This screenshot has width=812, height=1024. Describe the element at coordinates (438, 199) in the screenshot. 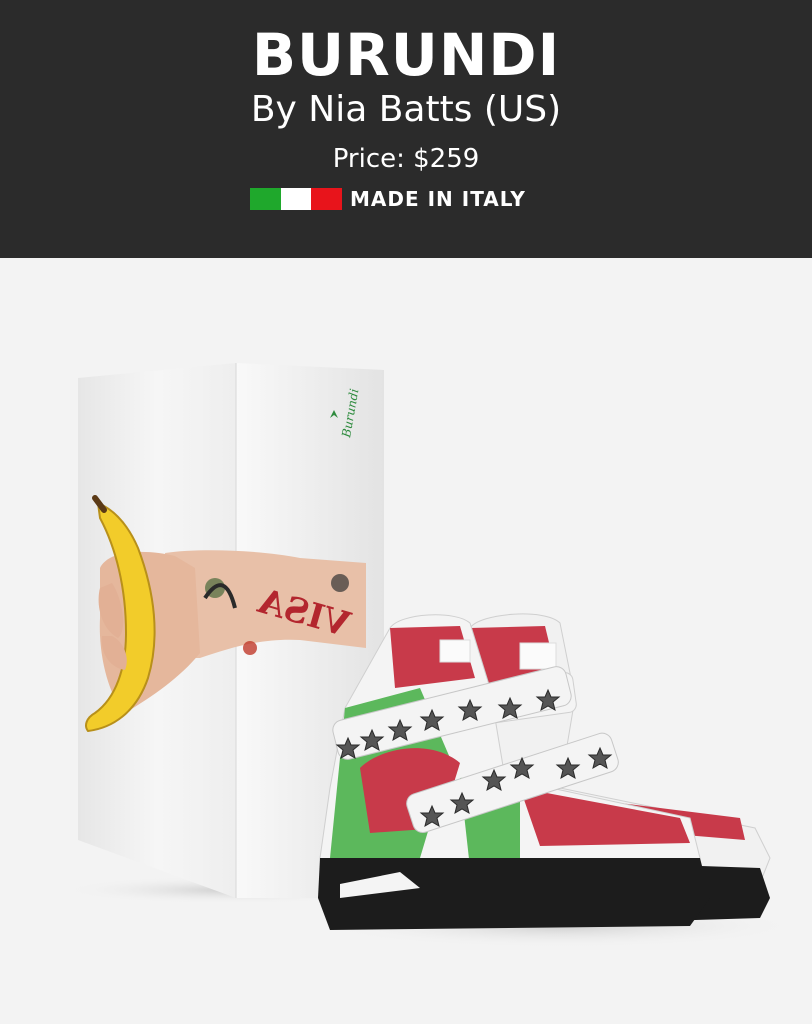

I see `made-in-label: MADE IN ITALY` at that location.